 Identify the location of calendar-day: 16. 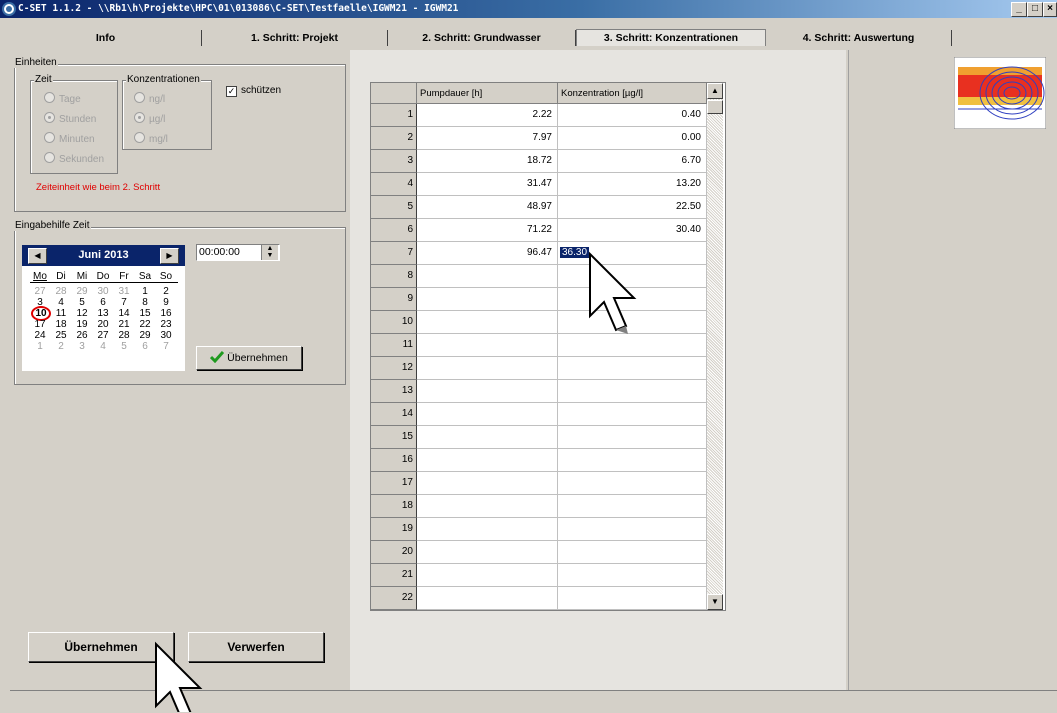
(166, 313).